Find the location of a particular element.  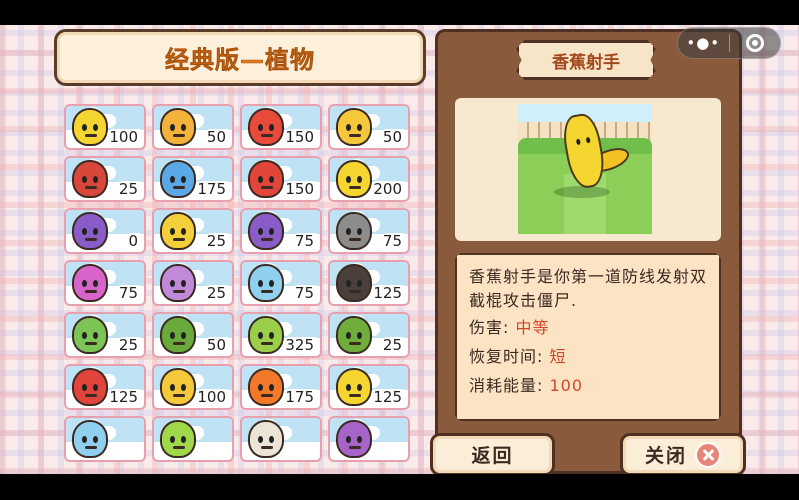

close-icon is located at coordinates (708, 454).